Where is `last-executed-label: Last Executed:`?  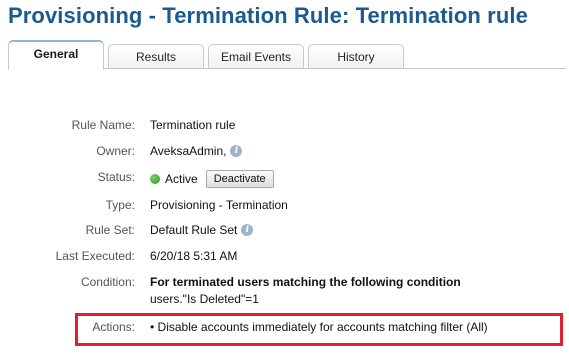
last-executed-label: Last Executed: is located at coordinates (95, 256).